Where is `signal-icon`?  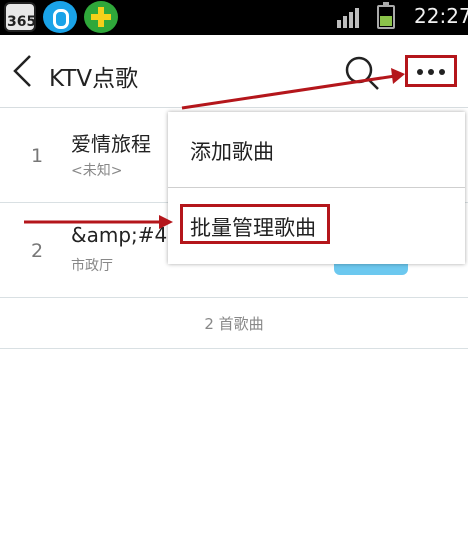
signal-icon is located at coordinates (349, 18).